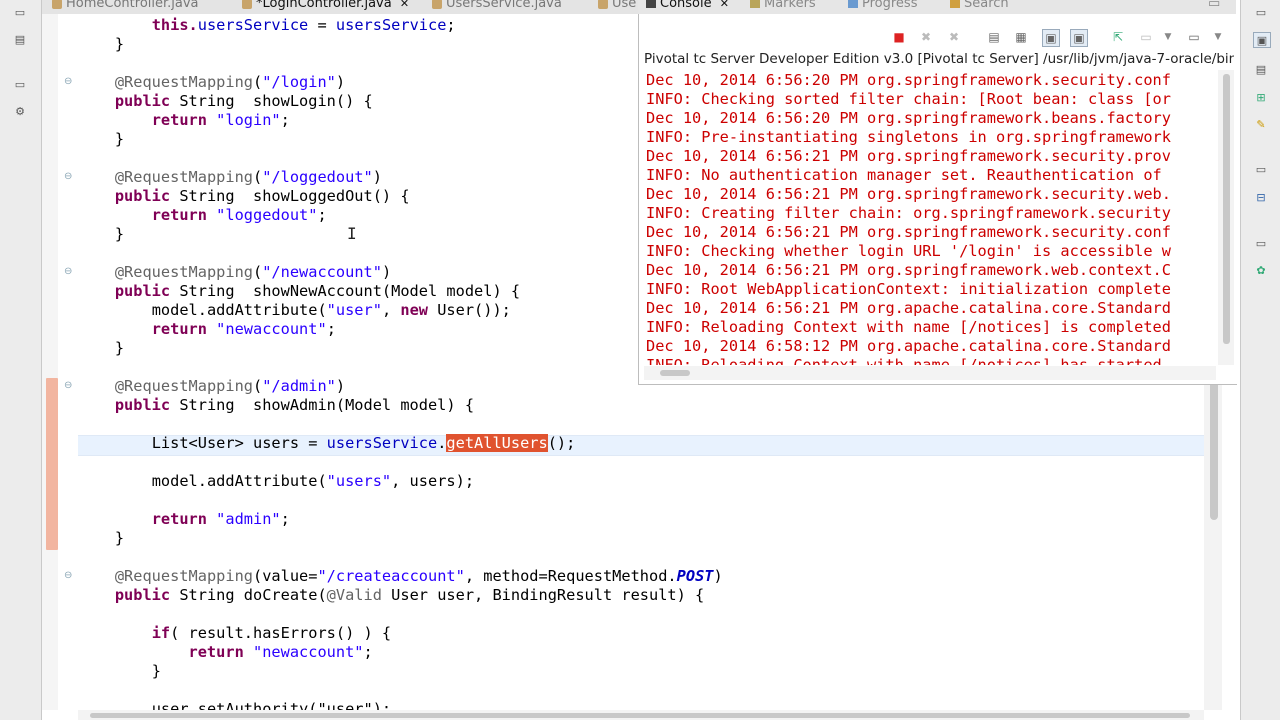  I want to click on editor-vertical-scroll-thumb, so click(1214, 450).